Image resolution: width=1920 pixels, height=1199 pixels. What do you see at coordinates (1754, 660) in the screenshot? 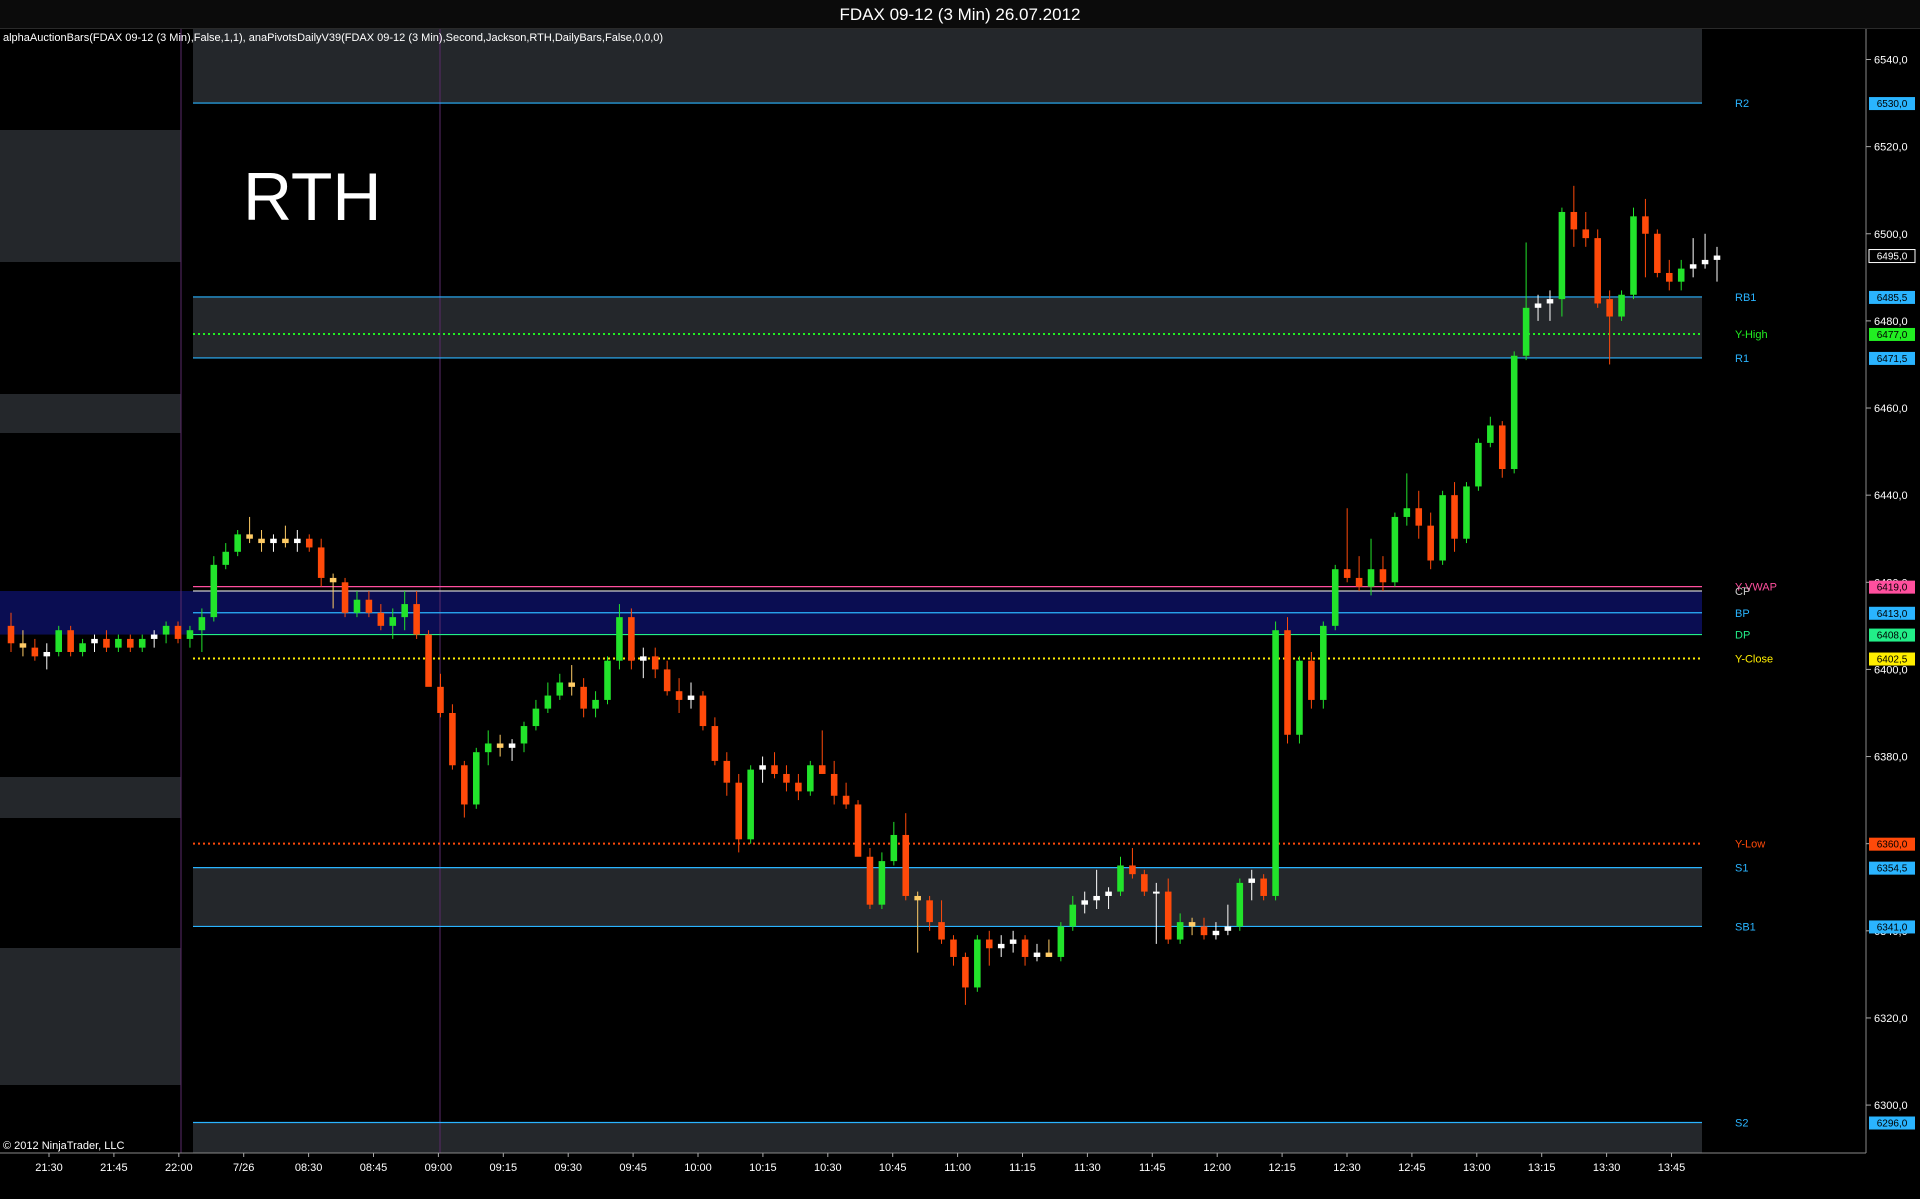
I see `pivot-label-y-close: Y-Close` at bounding box center [1754, 660].